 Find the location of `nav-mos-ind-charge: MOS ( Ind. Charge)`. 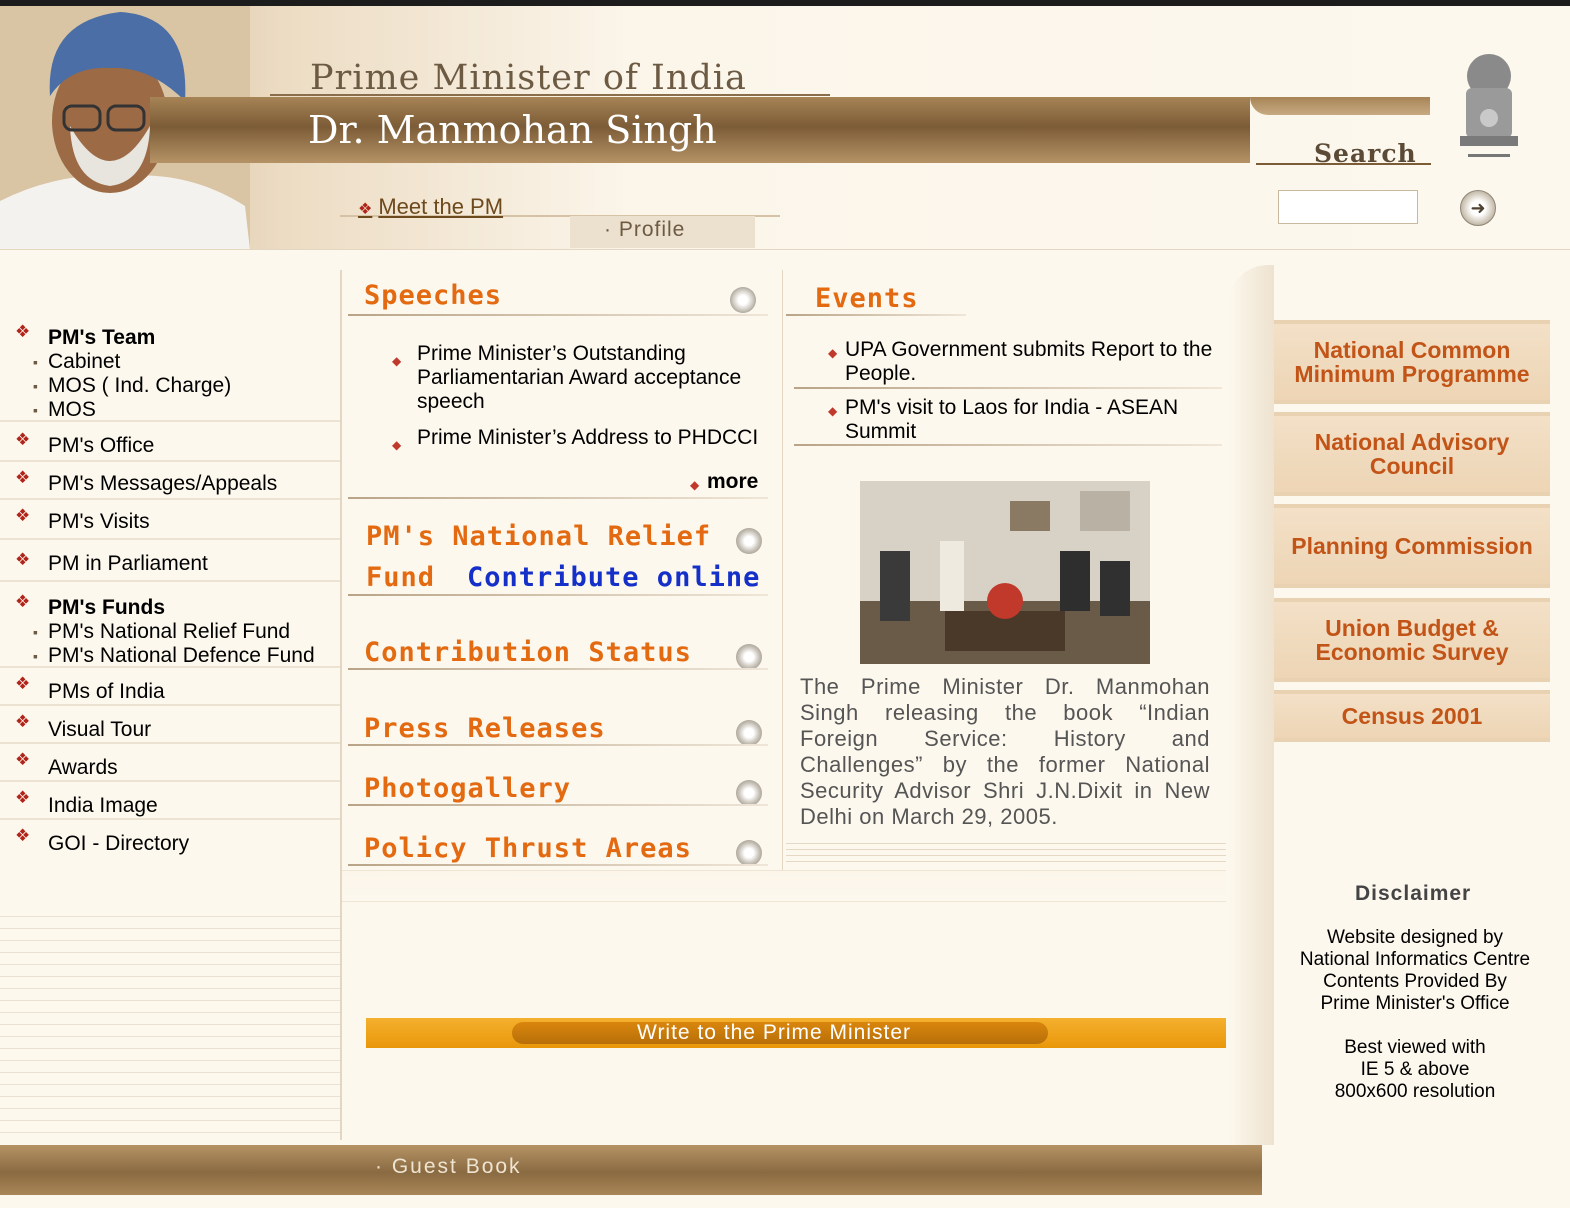

nav-mos-ind-charge: MOS ( Ind. Charge) is located at coordinates (139, 386).